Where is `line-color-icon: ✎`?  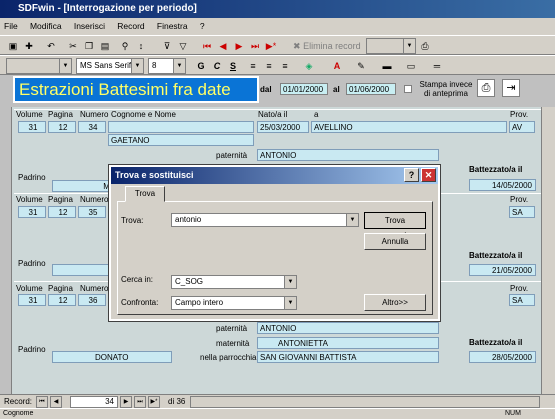 line-color-icon: ✎ is located at coordinates (361, 66).